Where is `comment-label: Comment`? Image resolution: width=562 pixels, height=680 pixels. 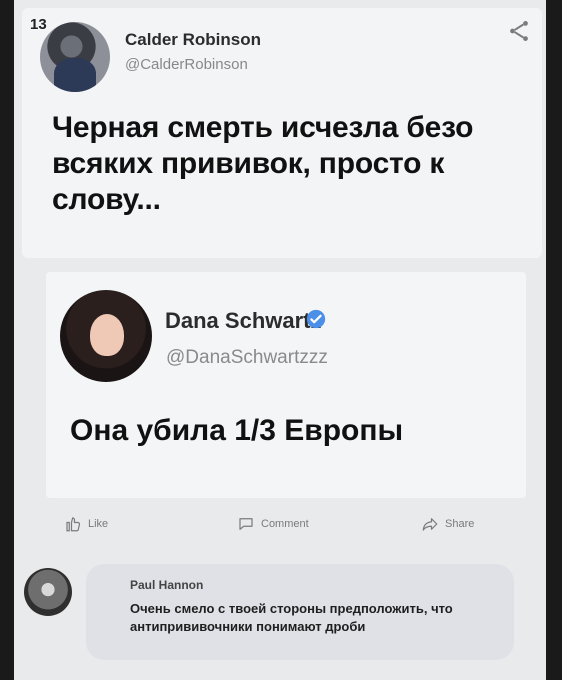
comment-label: Comment is located at coordinates (285, 524).